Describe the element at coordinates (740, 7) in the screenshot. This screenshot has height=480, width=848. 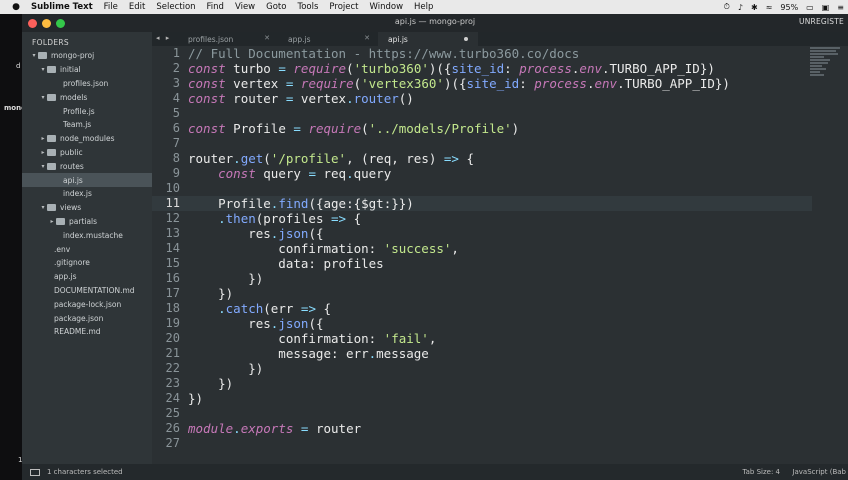
I see `volume-icon: ♪` at that location.